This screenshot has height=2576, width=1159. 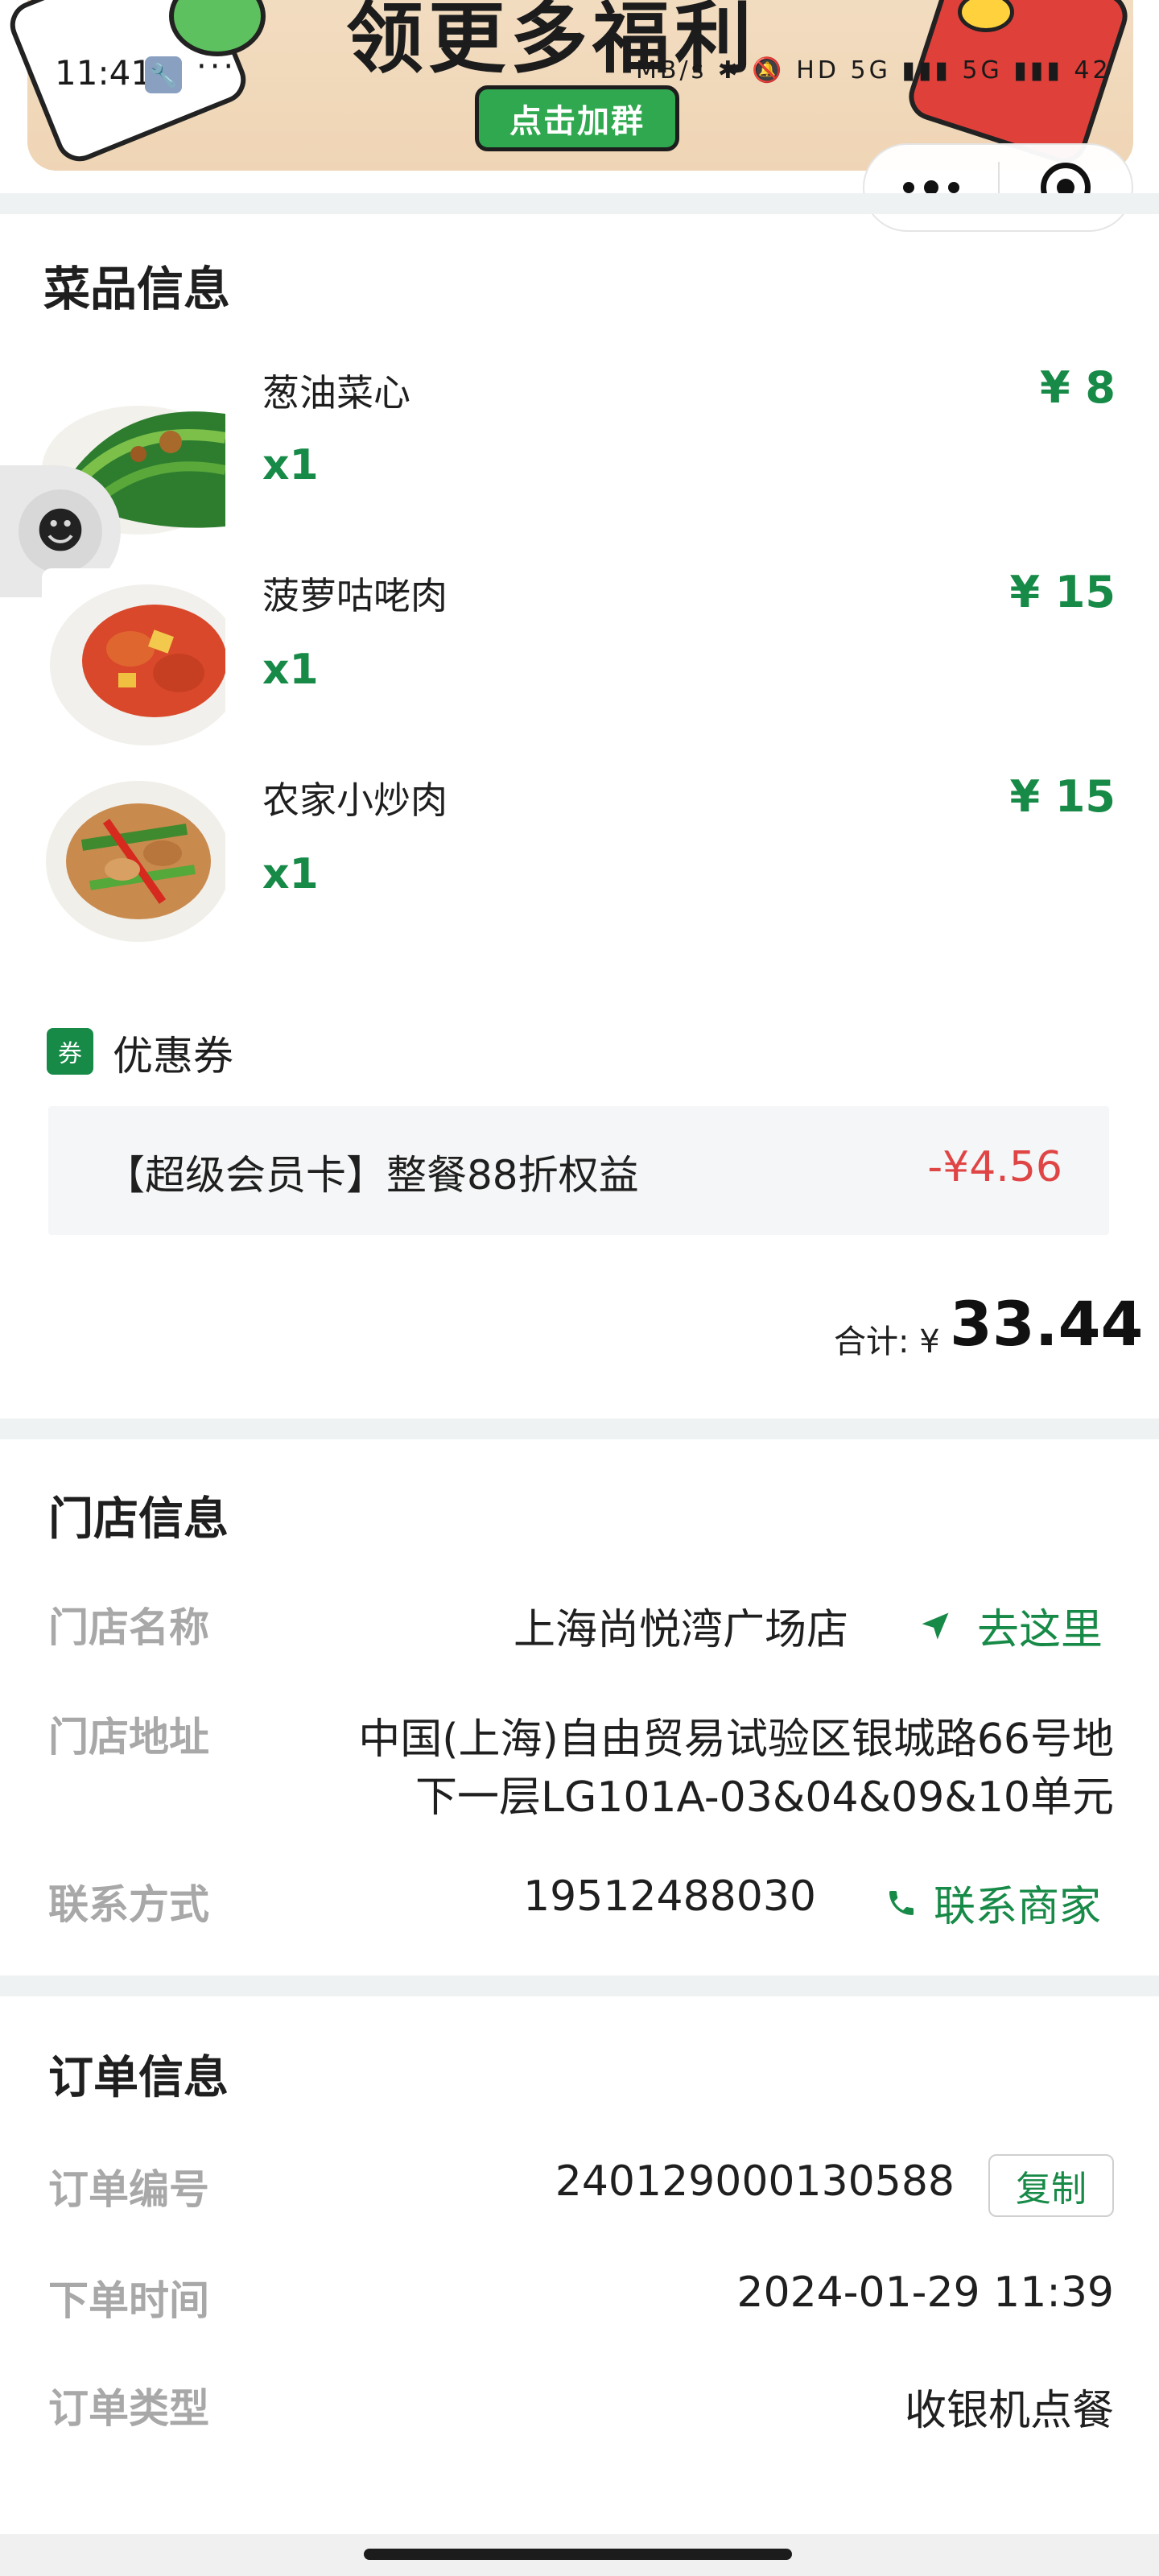 I want to click on miniprogram-capsule, so click(x=998, y=187).